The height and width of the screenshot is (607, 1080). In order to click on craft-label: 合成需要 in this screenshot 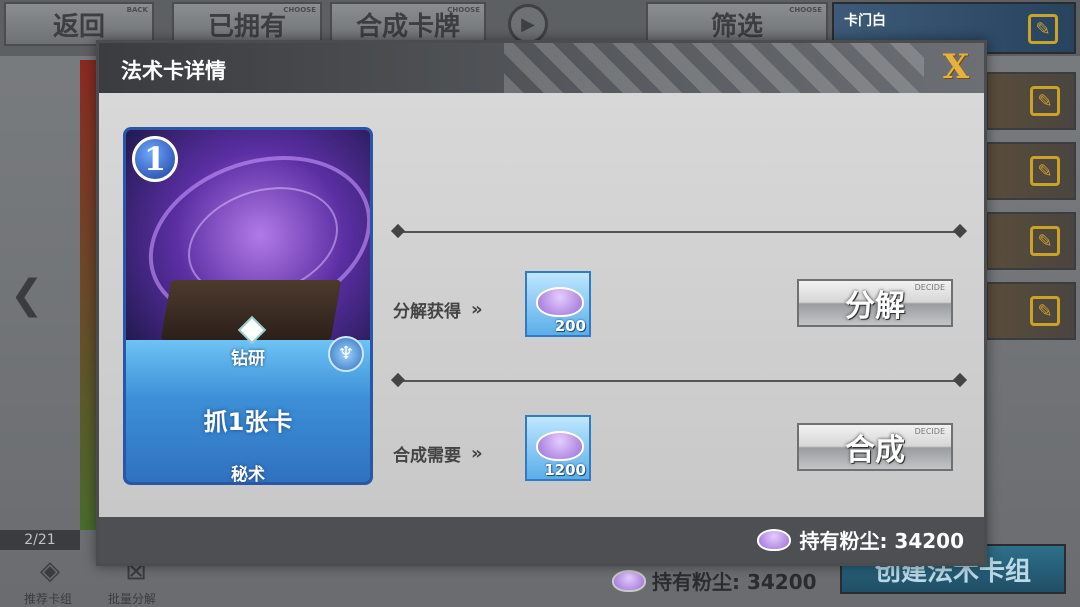, I will do `click(427, 456)`.